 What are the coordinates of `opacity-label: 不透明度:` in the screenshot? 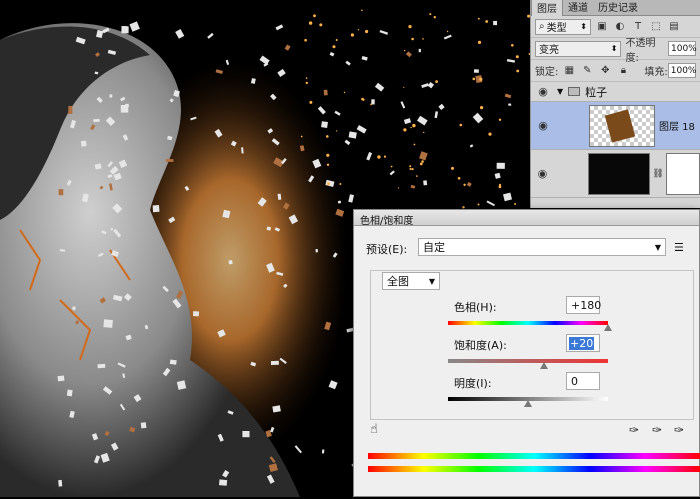 It's located at (640, 50).